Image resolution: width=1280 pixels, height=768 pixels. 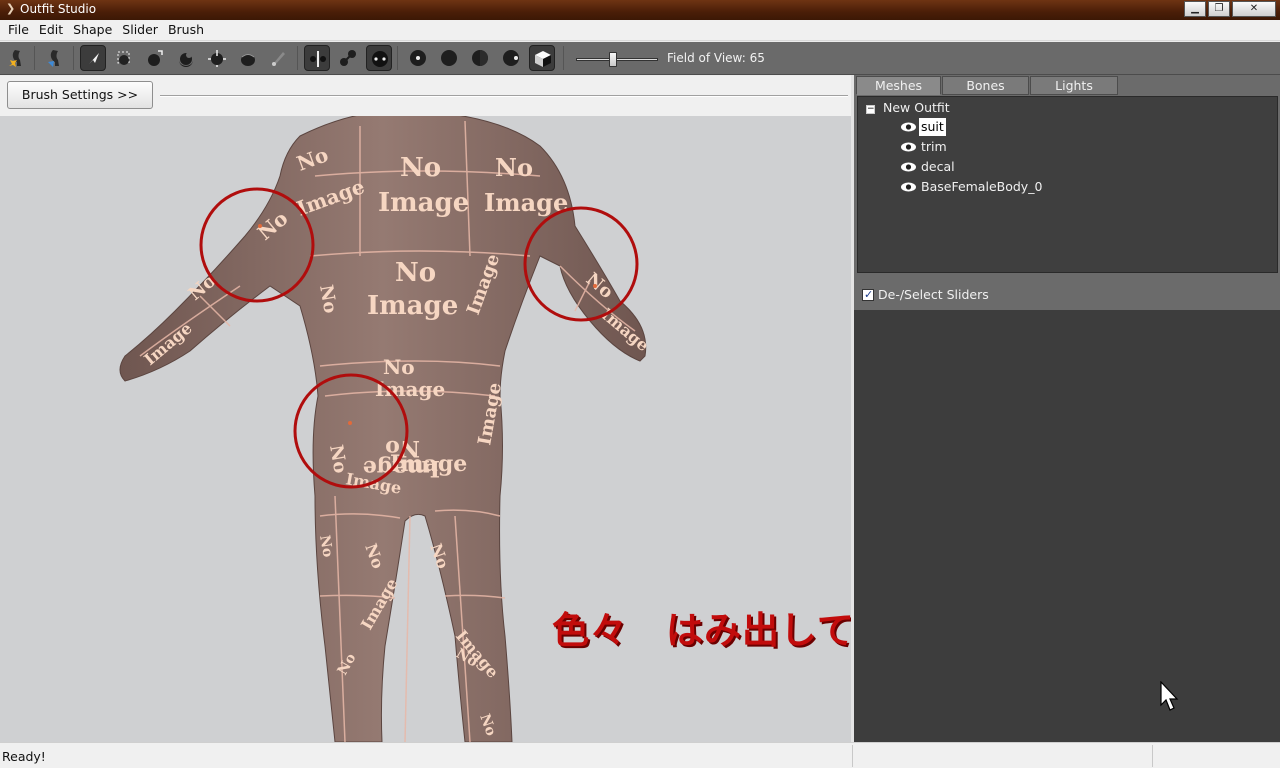 I want to click on select-tool-button, so click(x=93, y=58).